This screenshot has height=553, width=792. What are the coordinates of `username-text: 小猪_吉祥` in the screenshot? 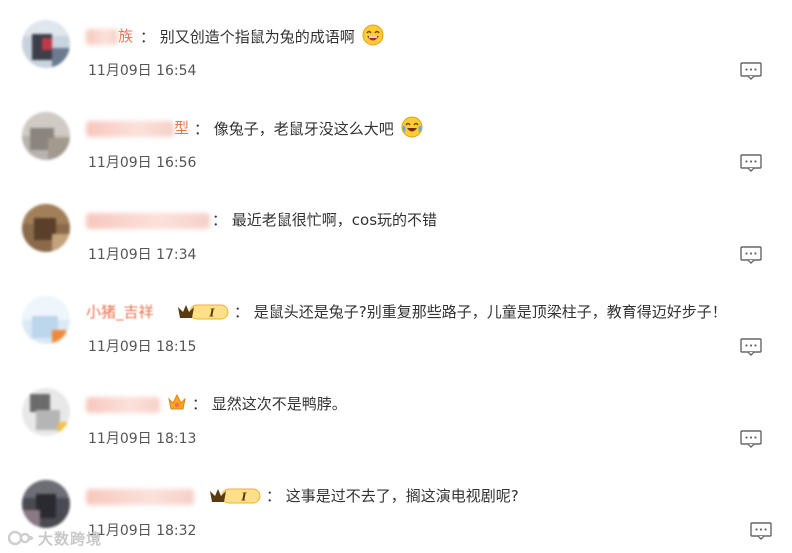 It's located at (120, 312).